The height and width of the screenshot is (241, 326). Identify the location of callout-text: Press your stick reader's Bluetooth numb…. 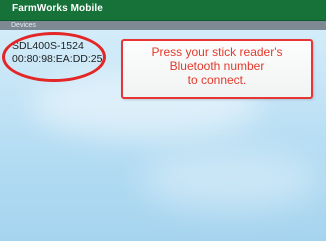
(217, 66).